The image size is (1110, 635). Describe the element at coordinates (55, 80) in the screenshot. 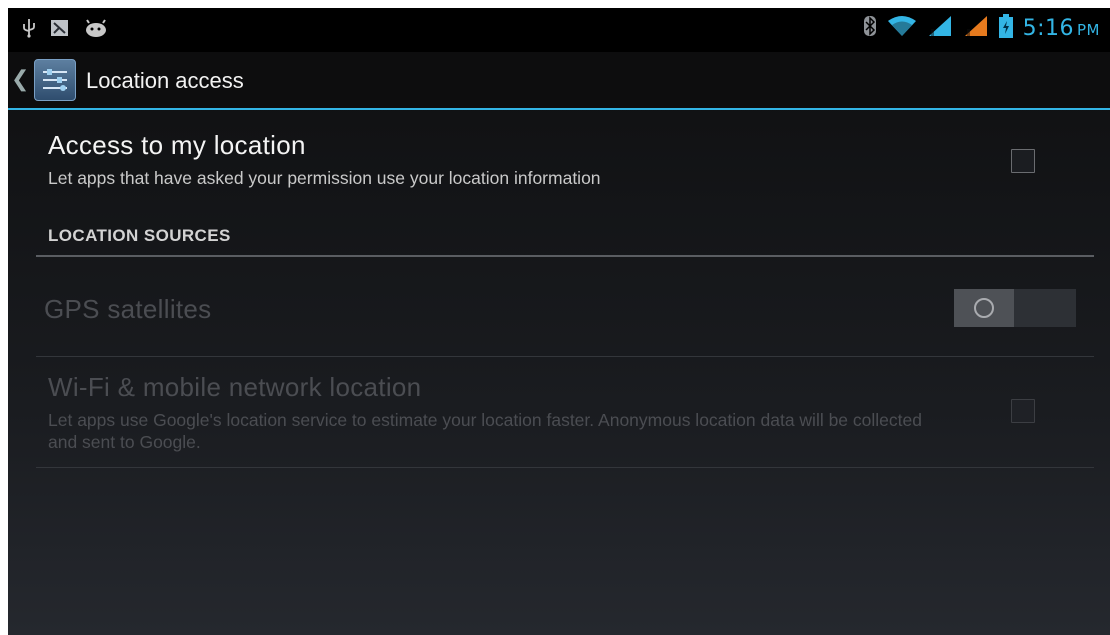

I see `settings-app-icon` at that location.